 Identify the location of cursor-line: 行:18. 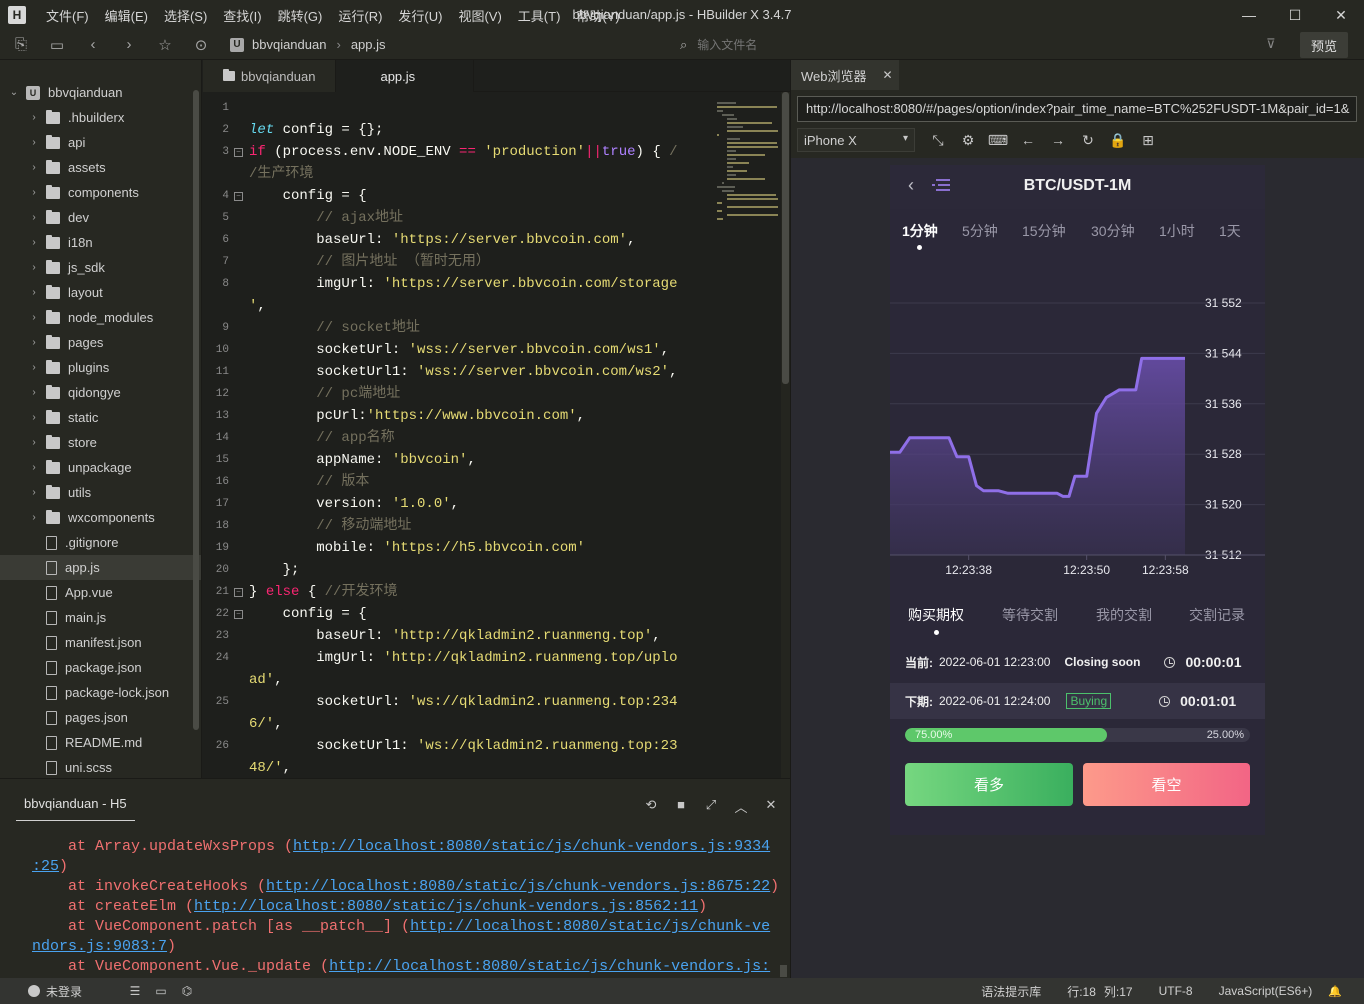
(1081, 991).